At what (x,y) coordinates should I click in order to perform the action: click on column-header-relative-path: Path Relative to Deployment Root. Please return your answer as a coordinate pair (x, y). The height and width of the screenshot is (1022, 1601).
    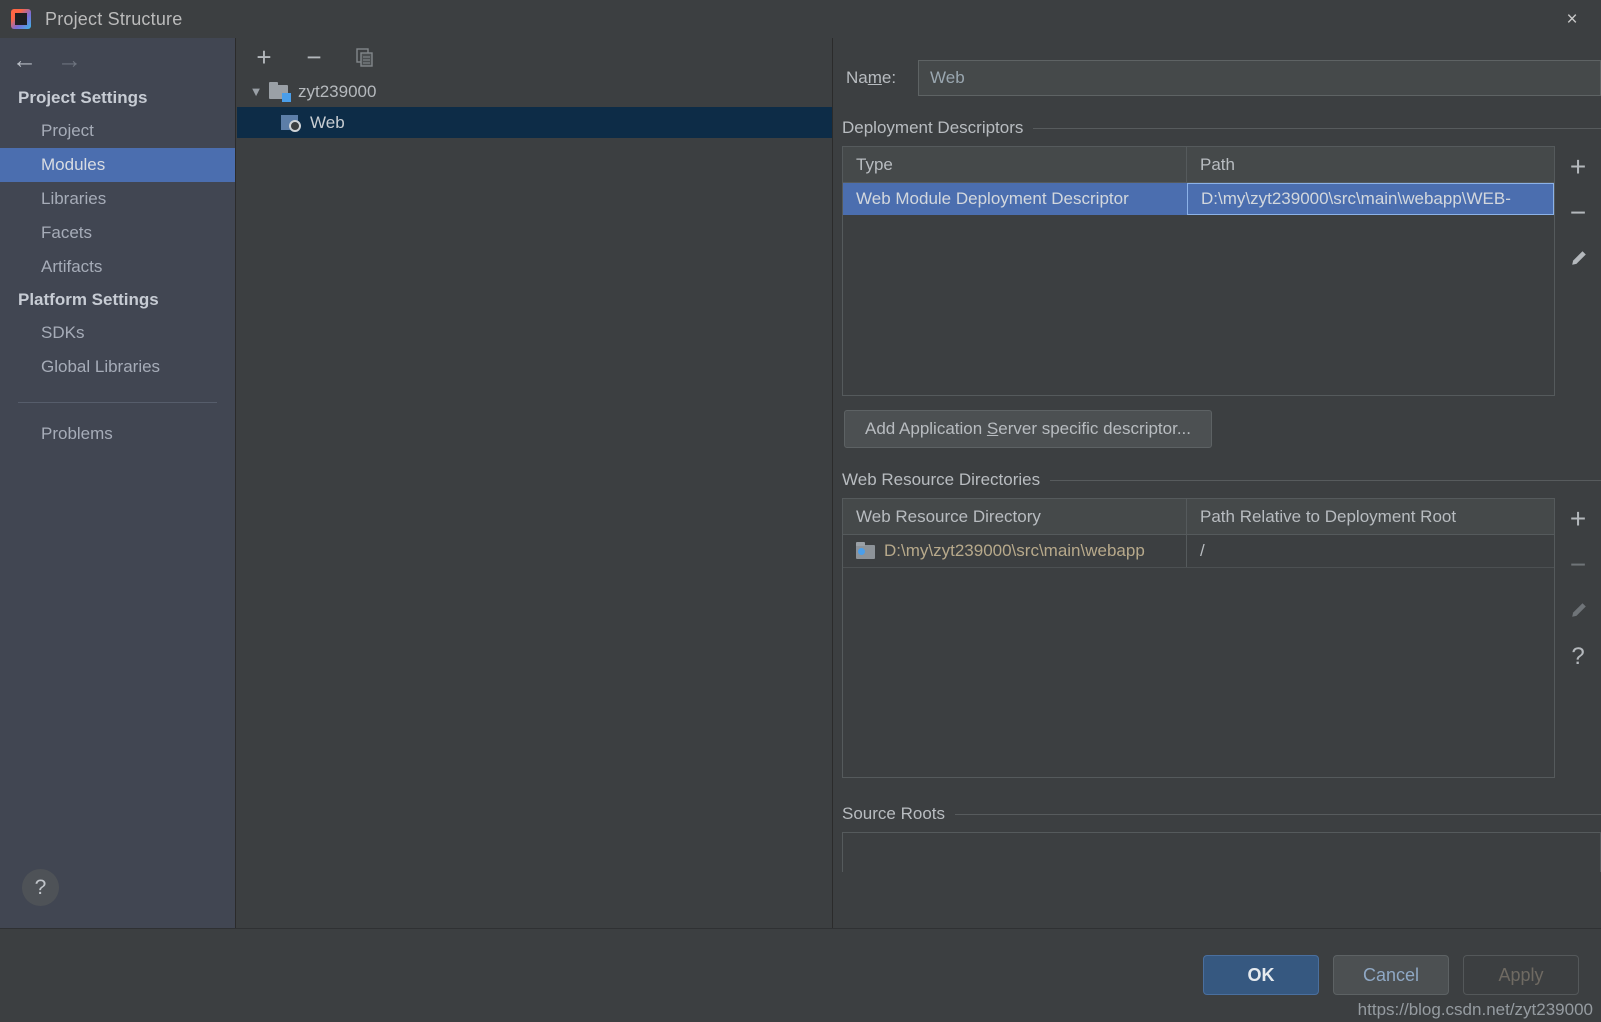
    Looking at the image, I should click on (1370, 516).